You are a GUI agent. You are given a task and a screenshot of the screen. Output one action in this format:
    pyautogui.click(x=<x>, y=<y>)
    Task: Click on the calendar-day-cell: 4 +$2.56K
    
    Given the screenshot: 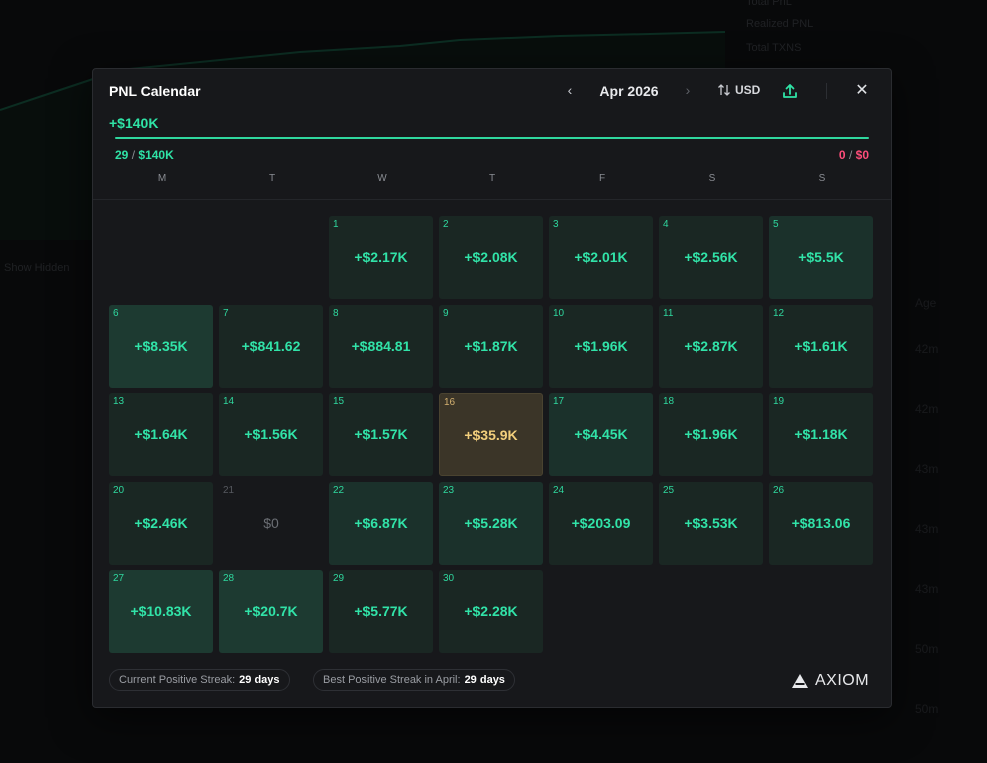 What is the action you would take?
    pyautogui.click(x=711, y=257)
    